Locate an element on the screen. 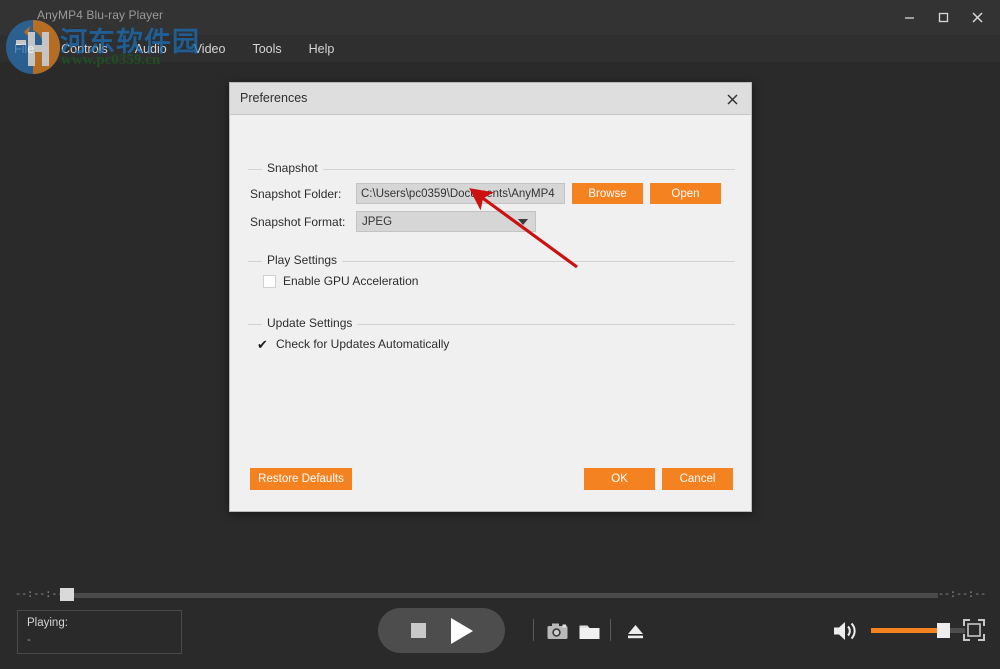 The height and width of the screenshot is (669, 1000). checkbox-row-gpu: Enable GPU Acceleration is located at coordinates (340, 281).